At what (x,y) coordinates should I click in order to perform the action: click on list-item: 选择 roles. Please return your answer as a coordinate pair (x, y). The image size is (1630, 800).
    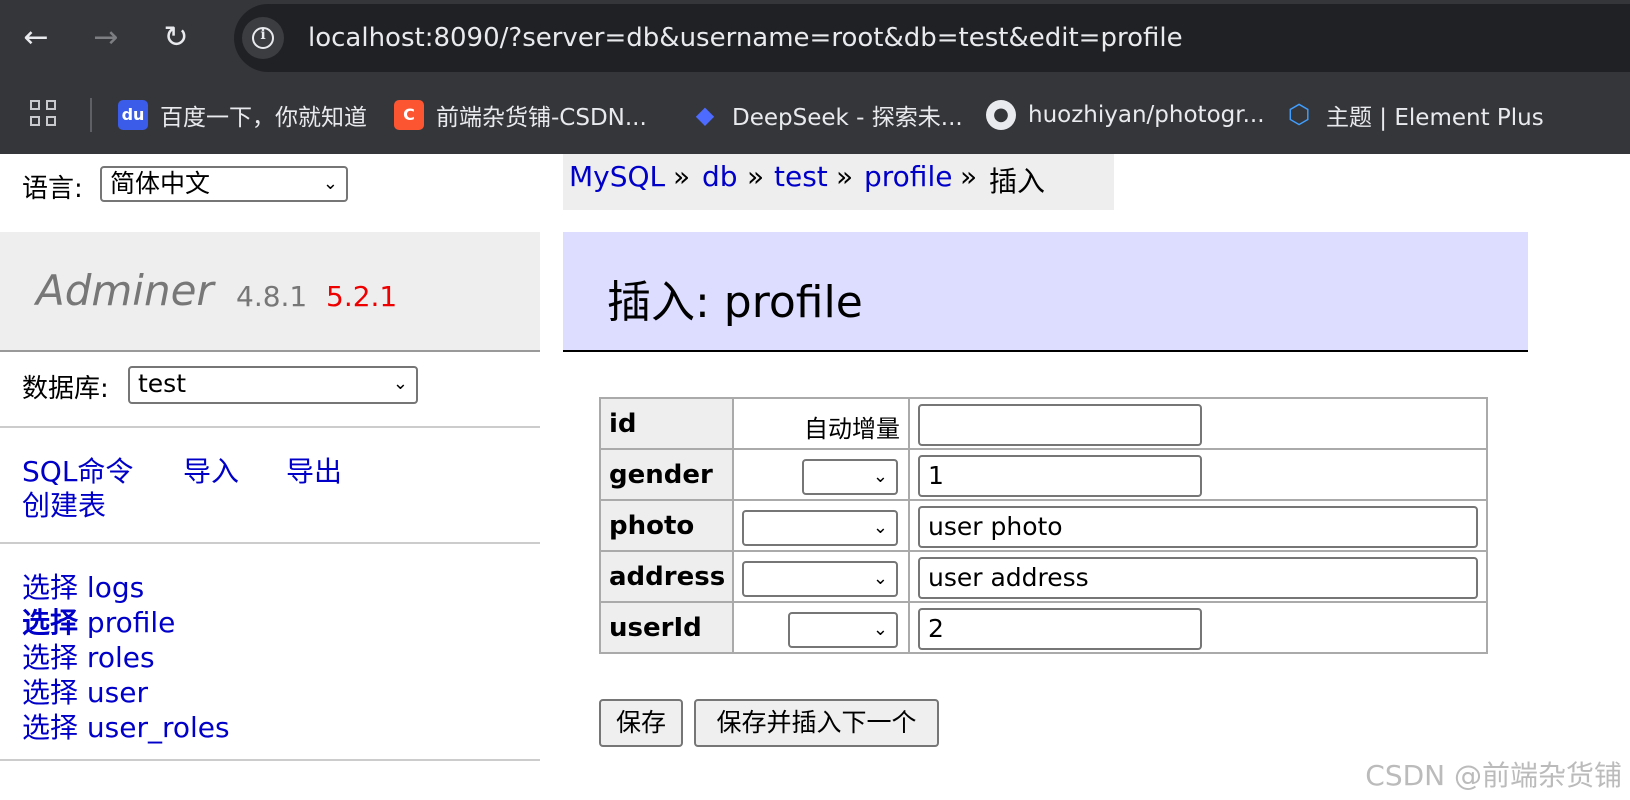
    Looking at the image, I should click on (126, 655).